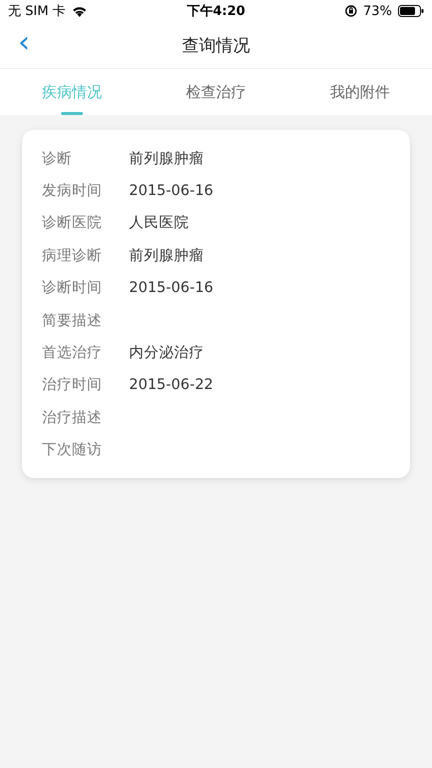  What do you see at coordinates (37, 11) in the screenshot?
I see `carrier-text: 无 SIM 卡` at bounding box center [37, 11].